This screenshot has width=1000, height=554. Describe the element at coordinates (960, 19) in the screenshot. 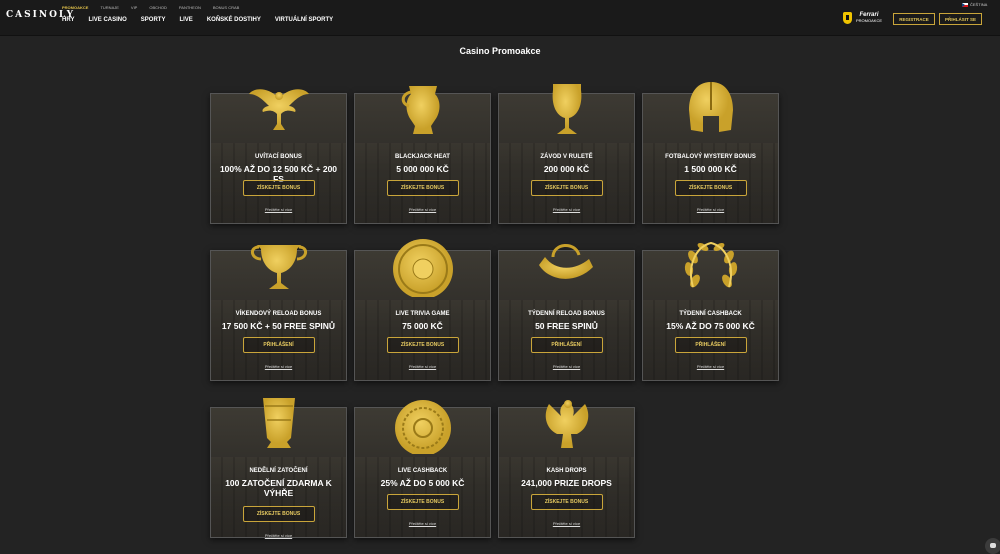

I see `login-button: PŘIHLÁSIT SE` at that location.